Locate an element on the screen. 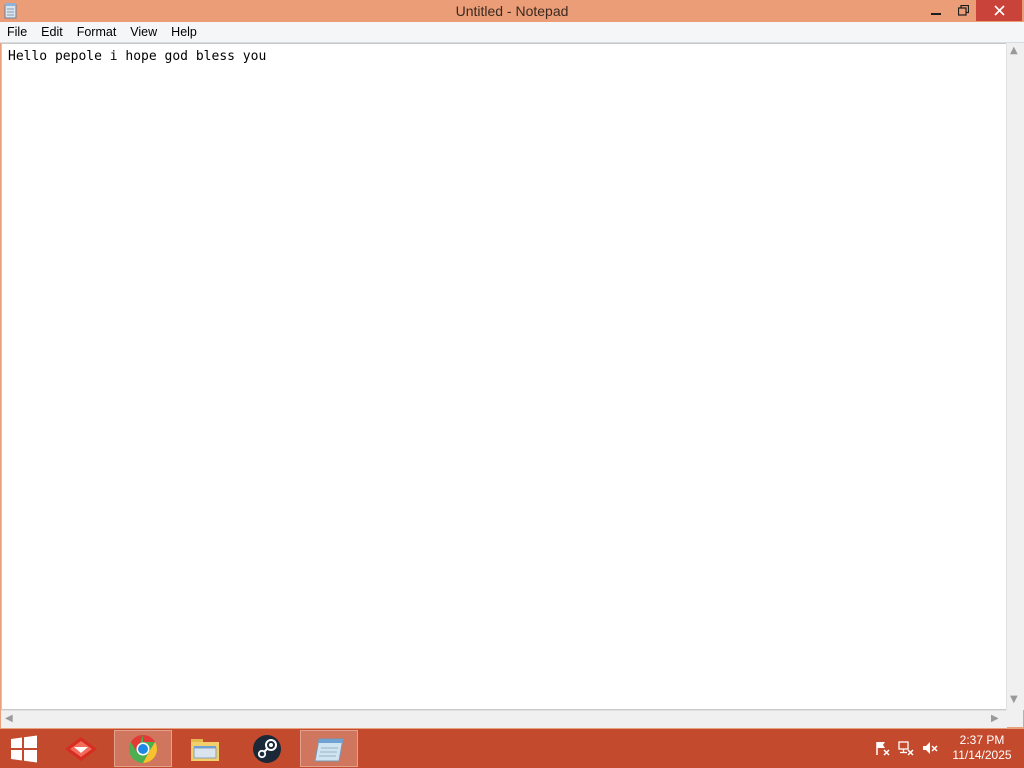 The width and height of the screenshot is (1024, 768). restore-icon is located at coordinates (963, 10).